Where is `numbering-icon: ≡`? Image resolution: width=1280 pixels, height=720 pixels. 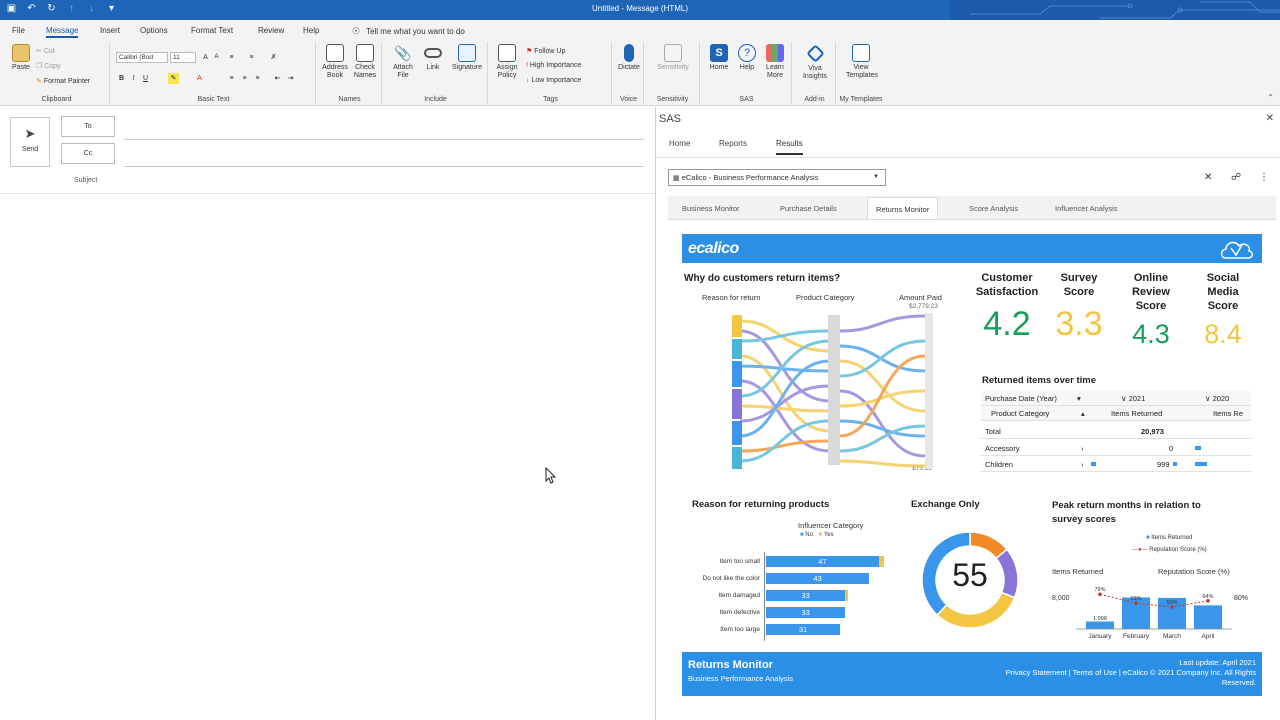 numbering-icon: ≡ is located at coordinates (251, 57).